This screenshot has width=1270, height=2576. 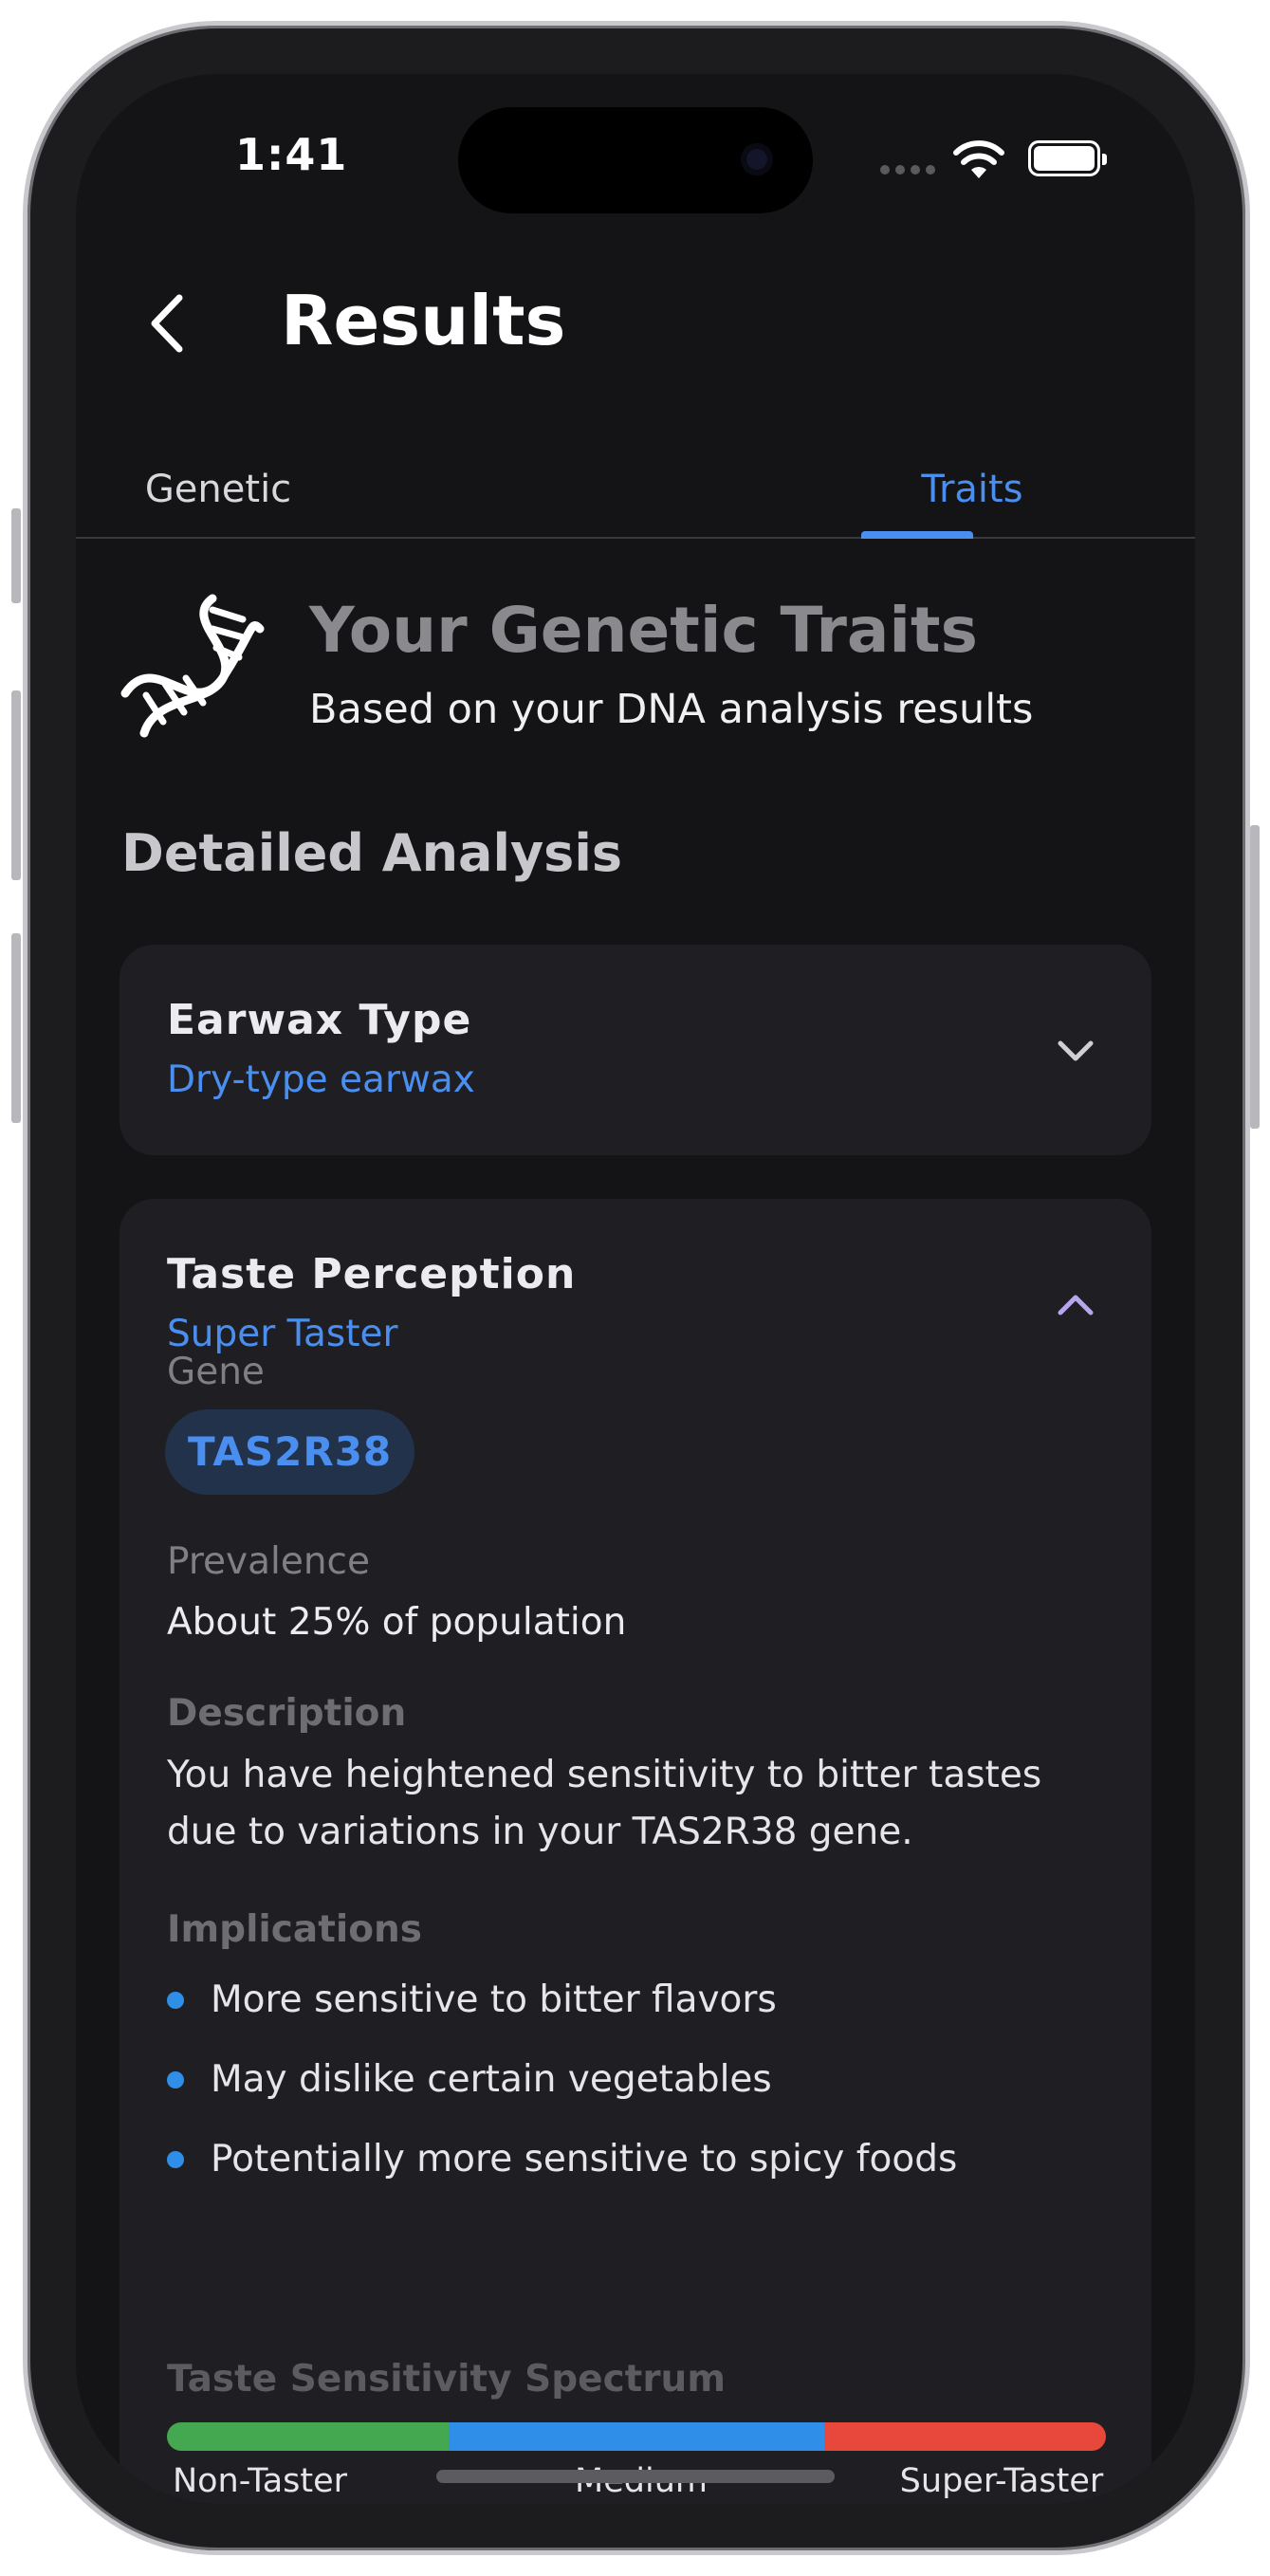 I want to click on tab-bar: Genetic Traits, so click(x=635, y=490).